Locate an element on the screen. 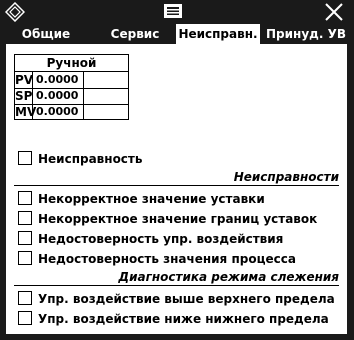  manual-table: Ручной PV 0.0000 SP 0.0000 MV 0.0000 is located at coordinates (71, 87).